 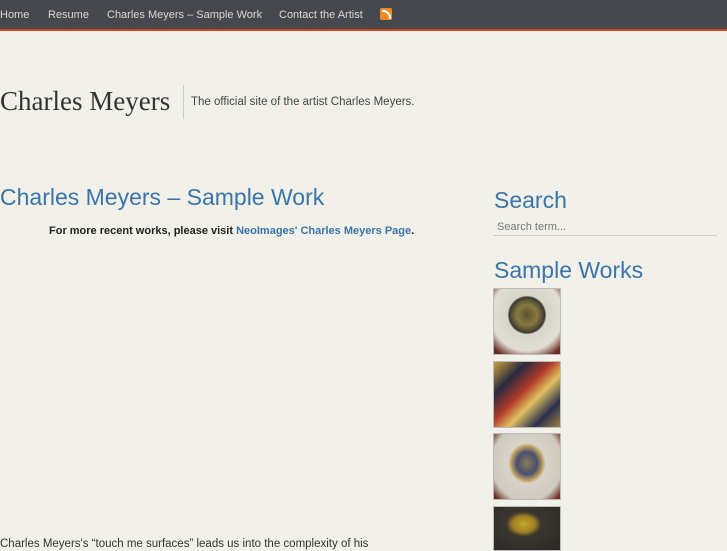 What do you see at coordinates (605, 227) in the screenshot?
I see `search-input` at bounding box center [605, 227].